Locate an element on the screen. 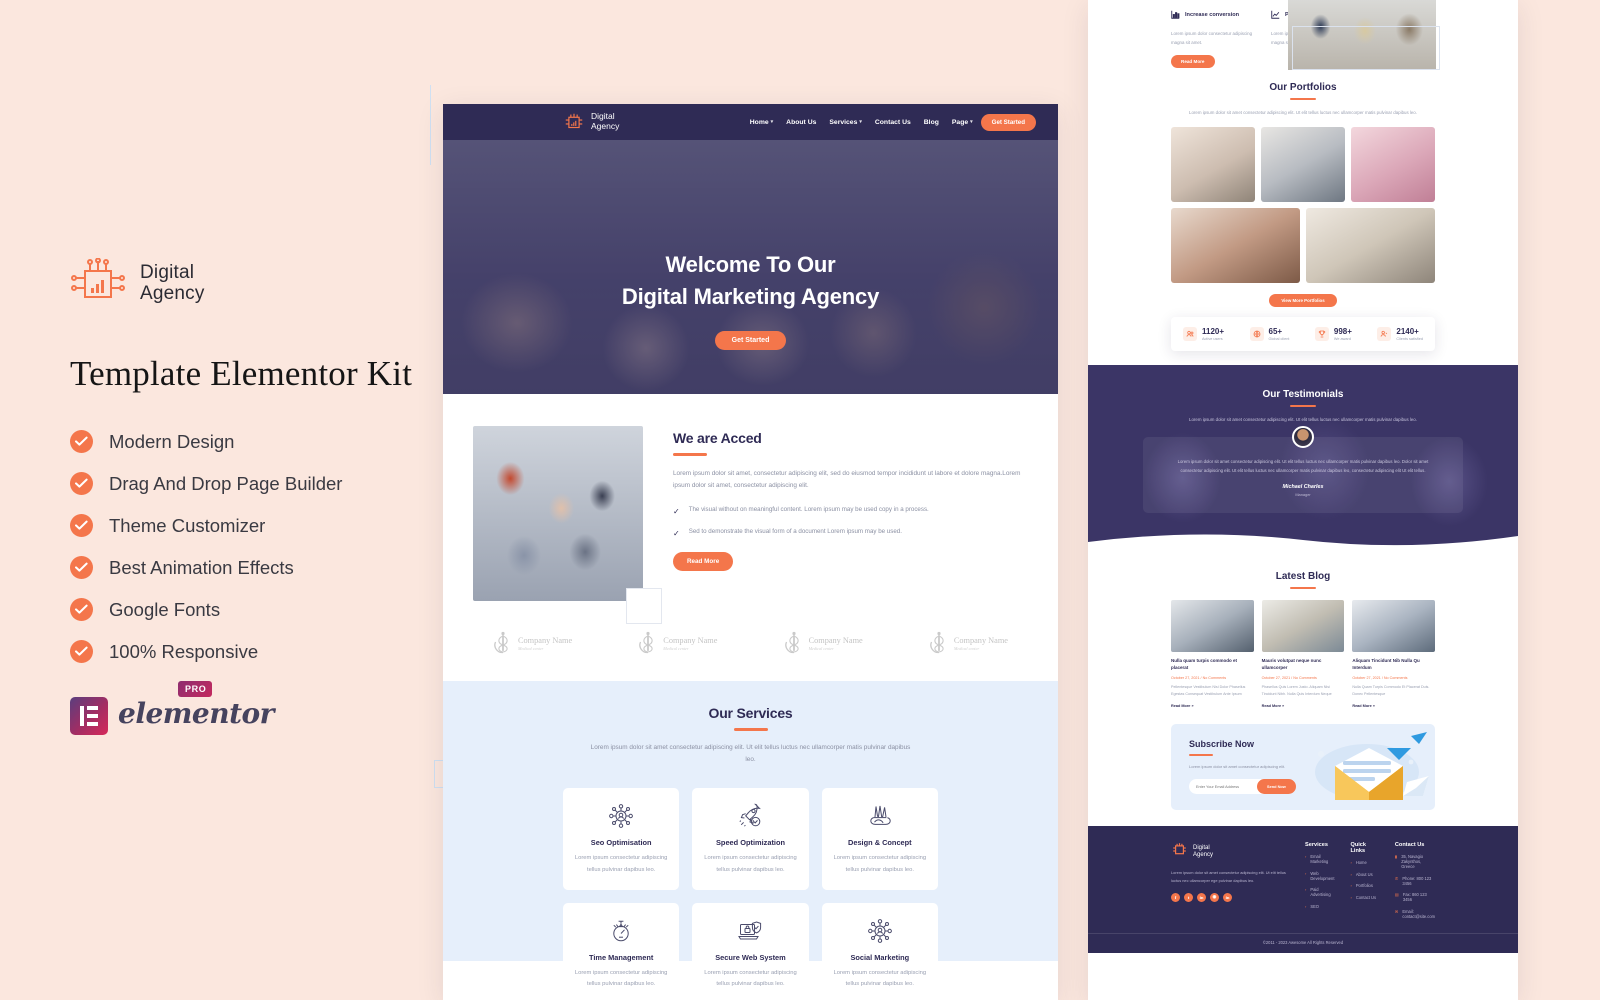  footer-link: › Portfolios is located at coordinates (1364, 885).